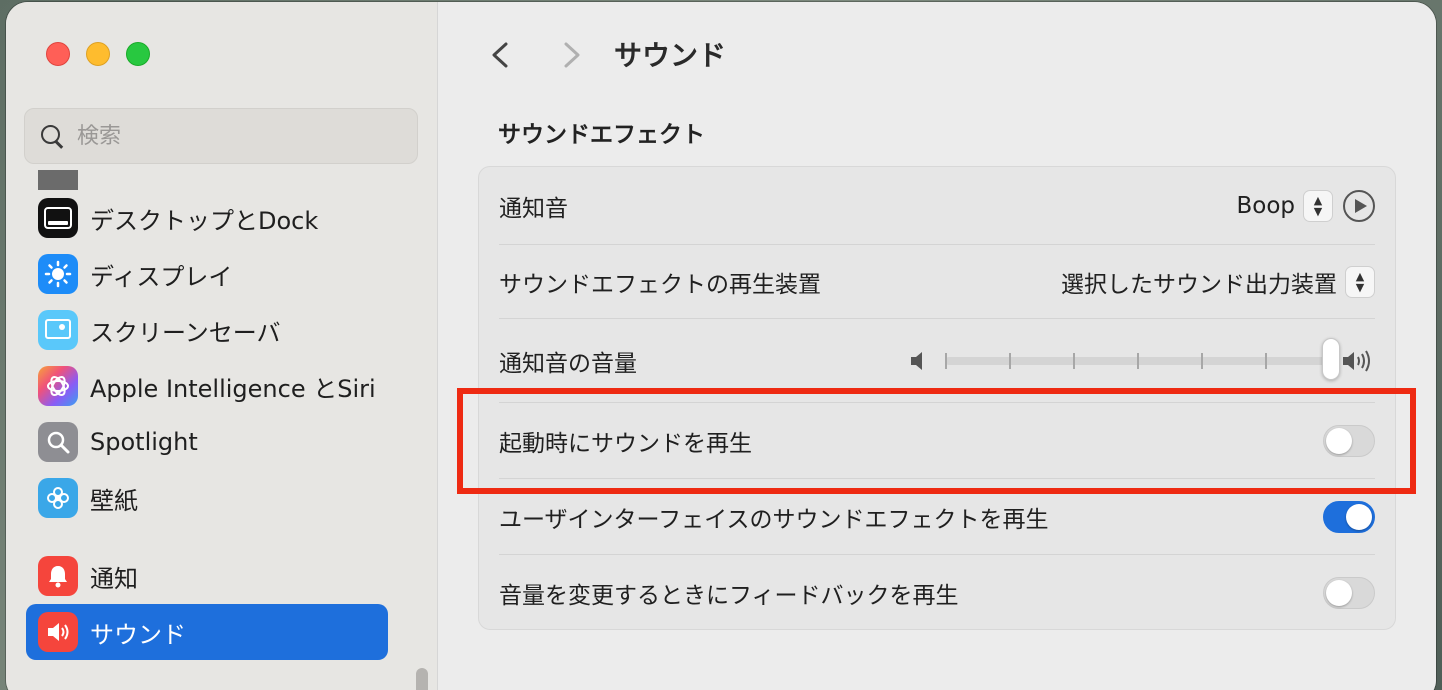 This screenshot has width=1442, height=690. Describe the element at coordinates (207, 498) in the screenshot. I see `sidebar-item-wallpaper: 壁紙` at that location.